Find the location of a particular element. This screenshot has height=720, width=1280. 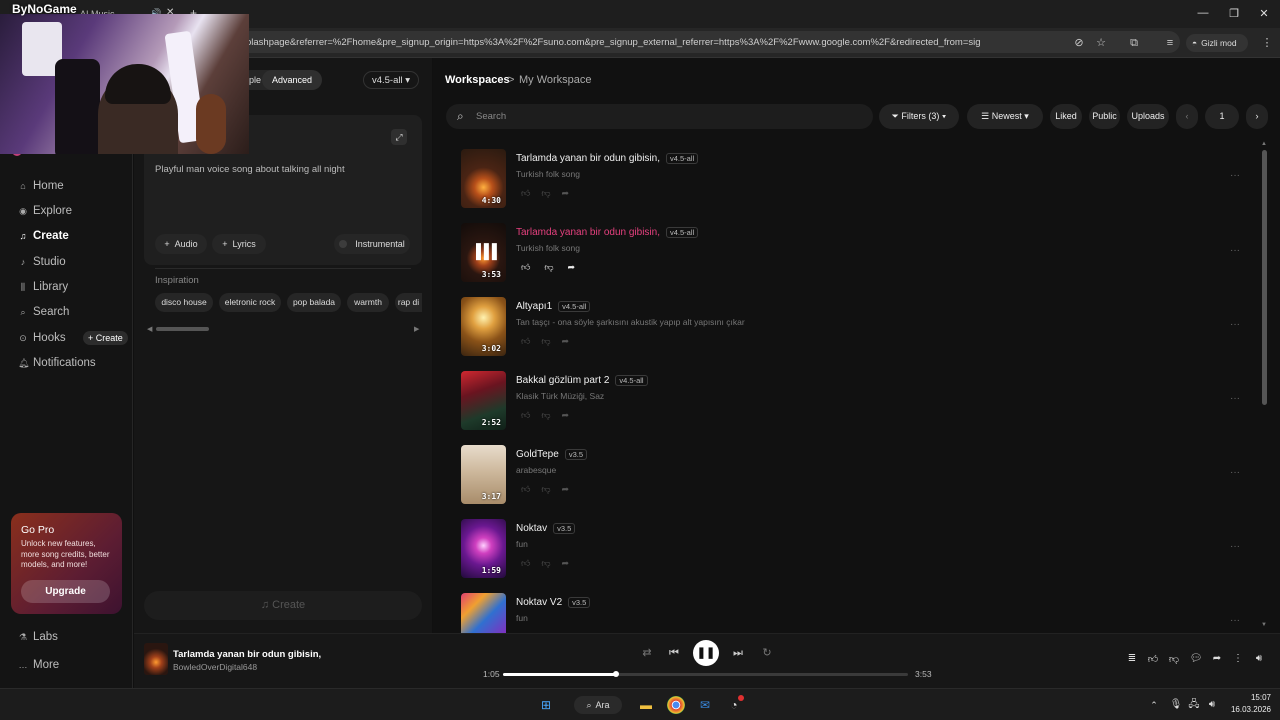

next-page-icon: › is located at coordinates (1257, 116).